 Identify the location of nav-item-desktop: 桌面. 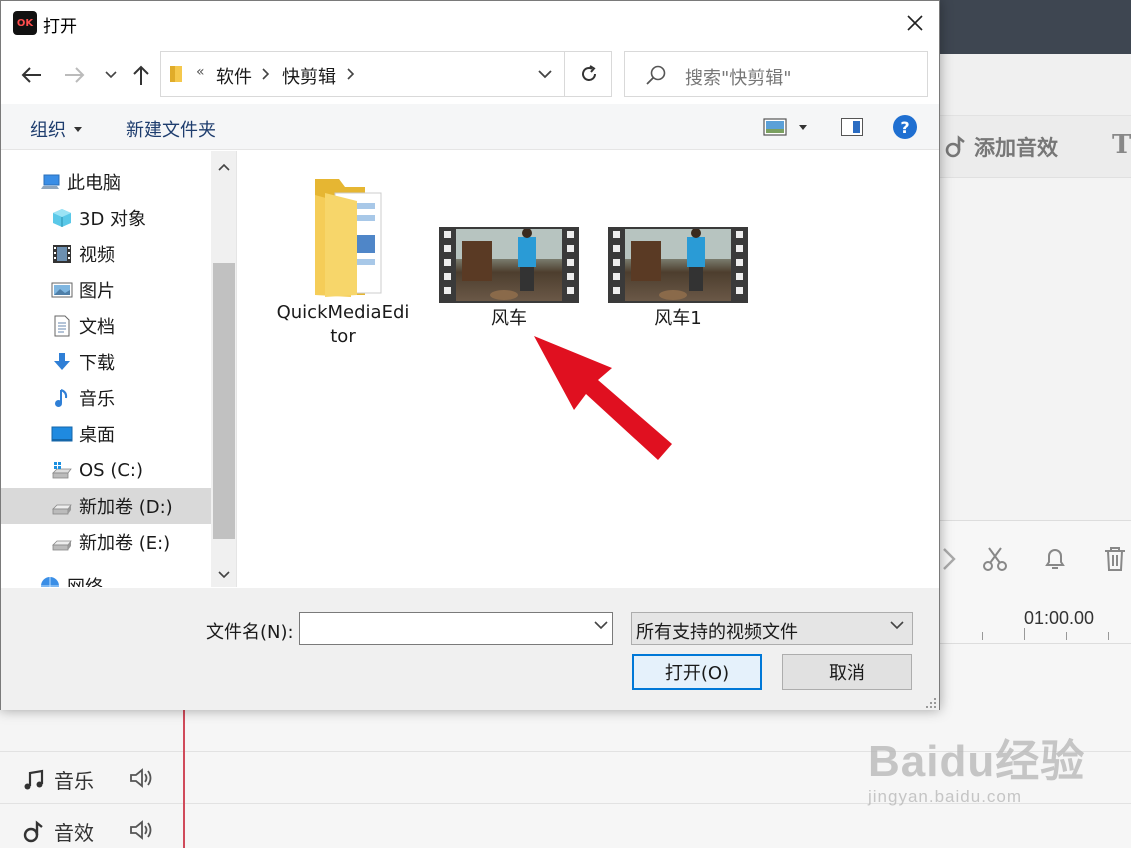
(106, 434).